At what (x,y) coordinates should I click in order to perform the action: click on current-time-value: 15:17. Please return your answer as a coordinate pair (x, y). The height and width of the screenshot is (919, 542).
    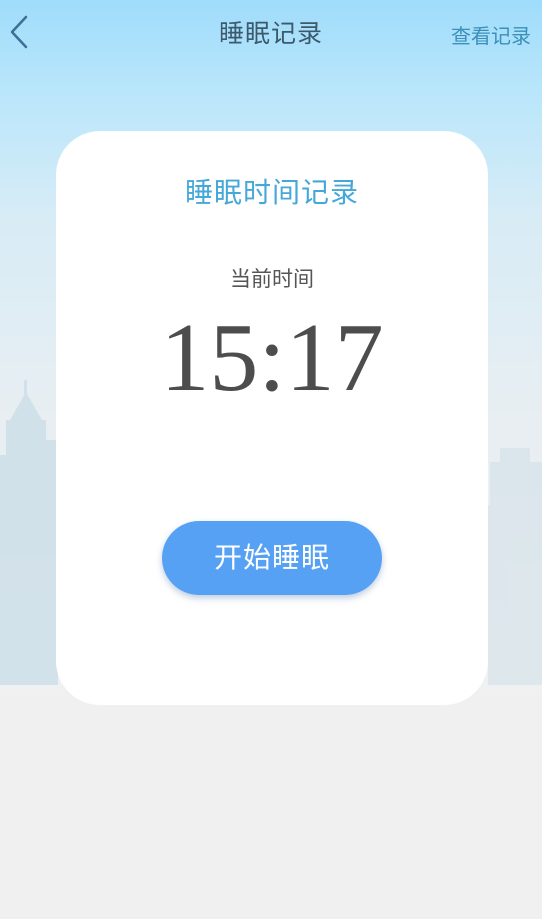
    Looking at the image, I should click on (272, 358).